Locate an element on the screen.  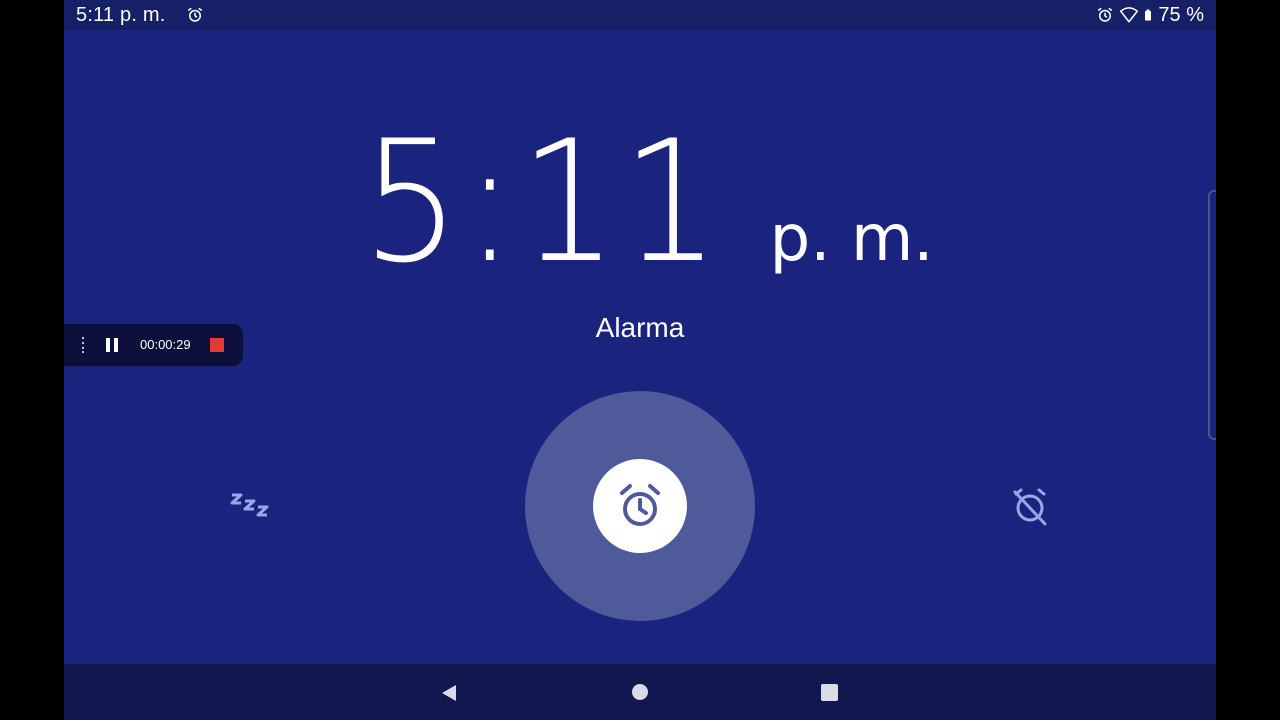
alarm-clock-icon is located at coordinates (640, 505).